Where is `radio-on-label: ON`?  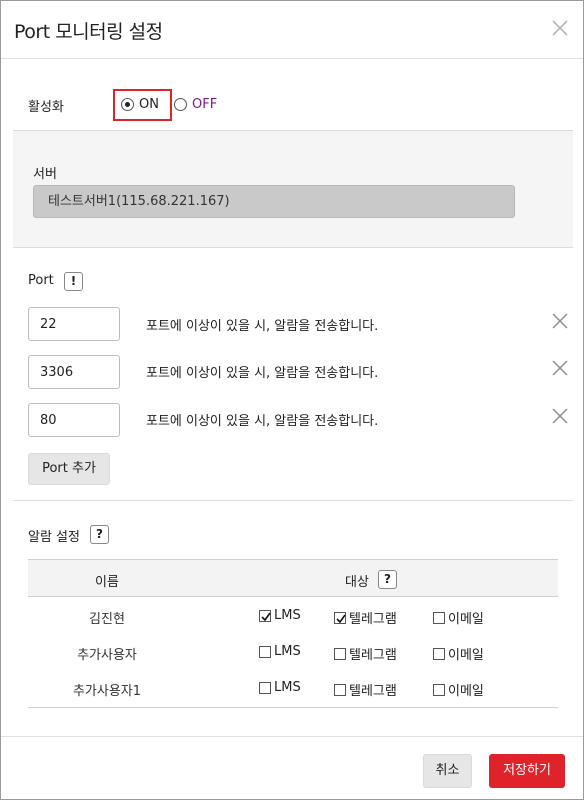
radio-on-label: ON is located at coordinates (149, 104).